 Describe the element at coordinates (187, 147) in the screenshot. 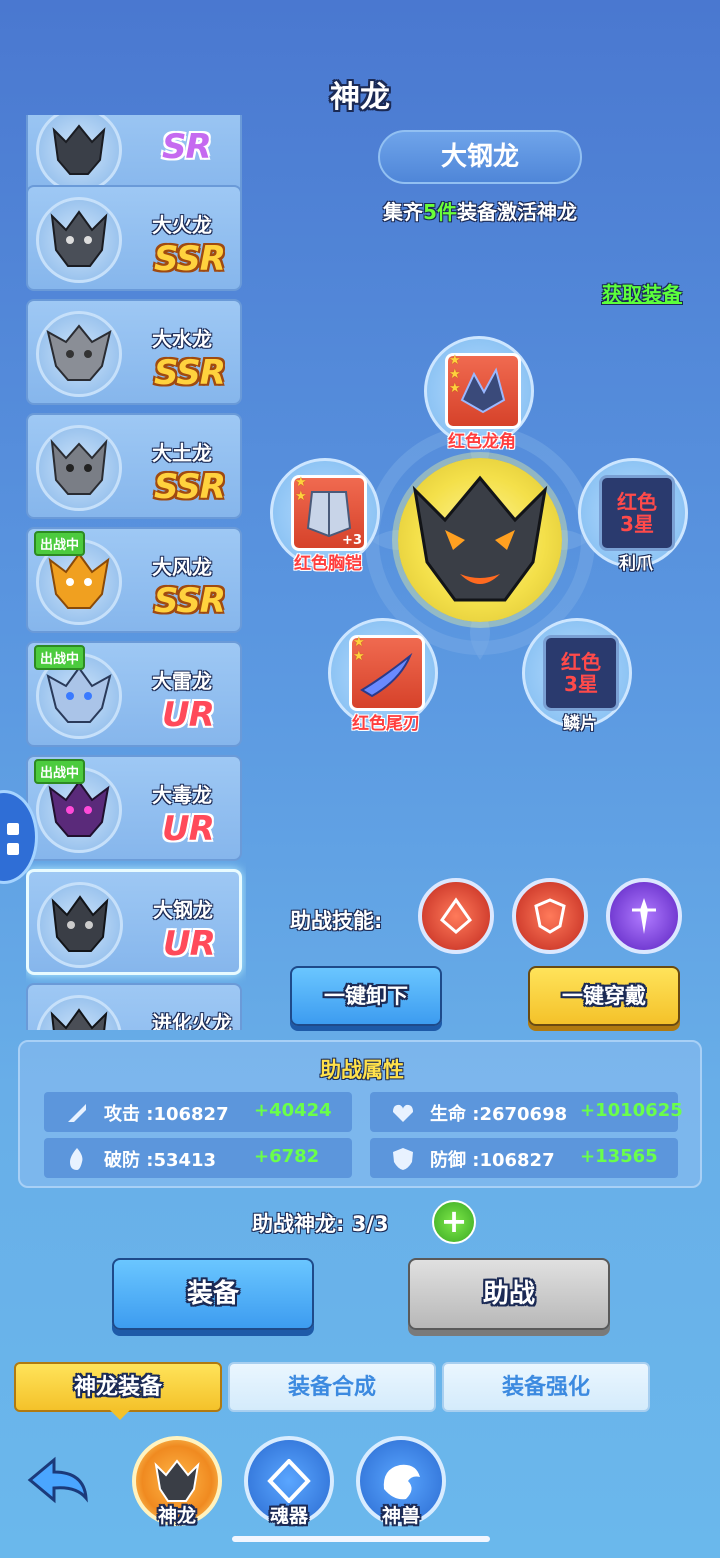

I see `rarity-badge: SR` at that location.